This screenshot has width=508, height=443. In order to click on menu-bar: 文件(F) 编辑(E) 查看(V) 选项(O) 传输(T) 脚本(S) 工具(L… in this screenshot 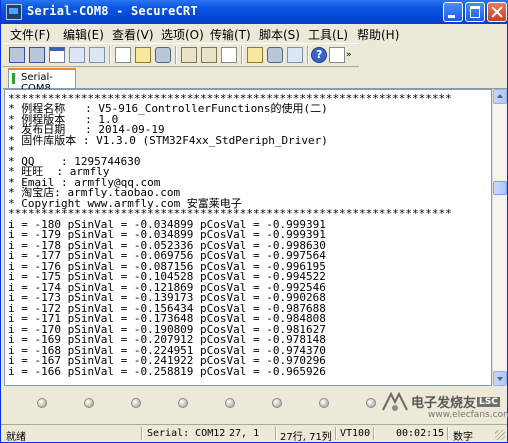, I will do `click(254, 33)`.